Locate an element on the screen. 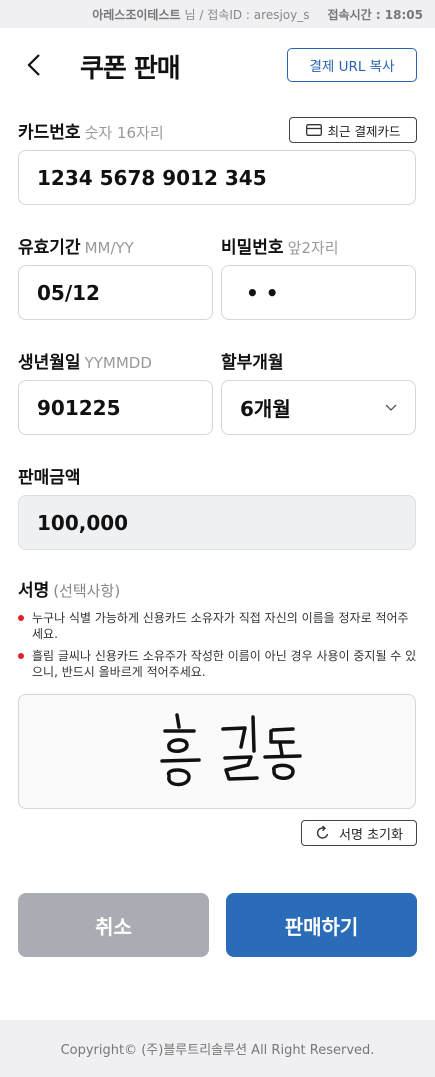  back-button is located at coordinates (35, 65).